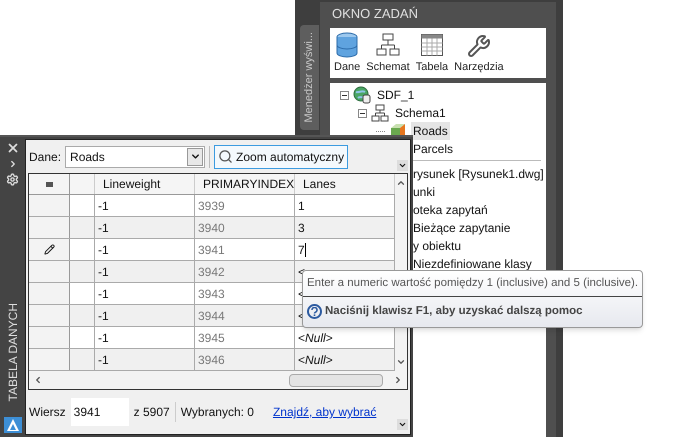 The height and width of the screenshot is (437, 674). What do you see at coordinates (479, 192) in the screenshot?
I see `tree-item: unki` at bounding box center [479, 192].